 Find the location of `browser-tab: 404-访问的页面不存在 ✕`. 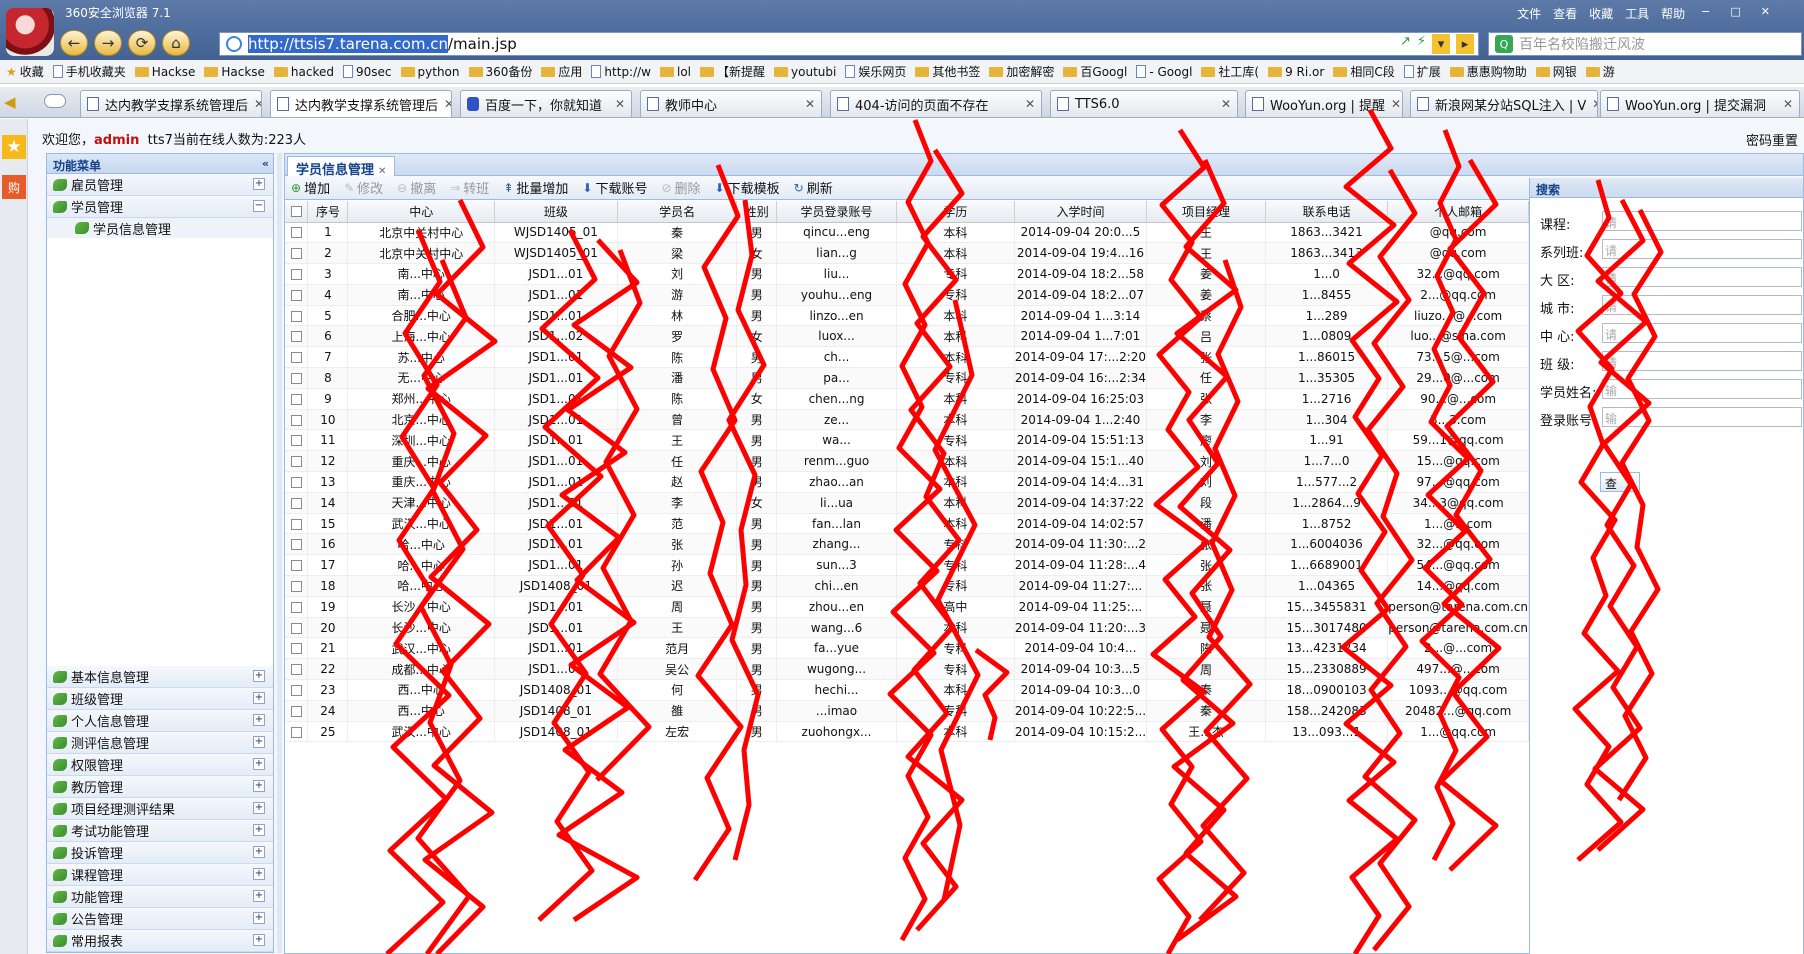

browser-tab: 404-访问的页面不存在 ✕ is located at coordinates (936, 103).